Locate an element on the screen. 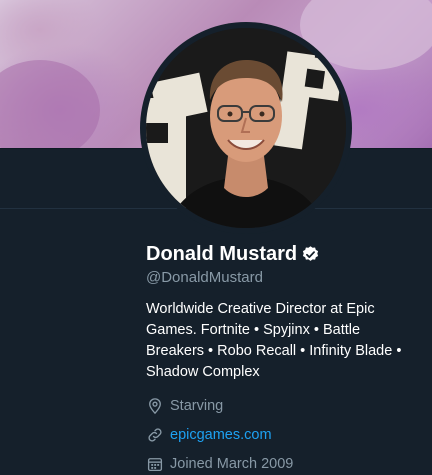 The width and height of the screenshot is (432, 475). location-pin-icon is located at coordinates (155, 406).